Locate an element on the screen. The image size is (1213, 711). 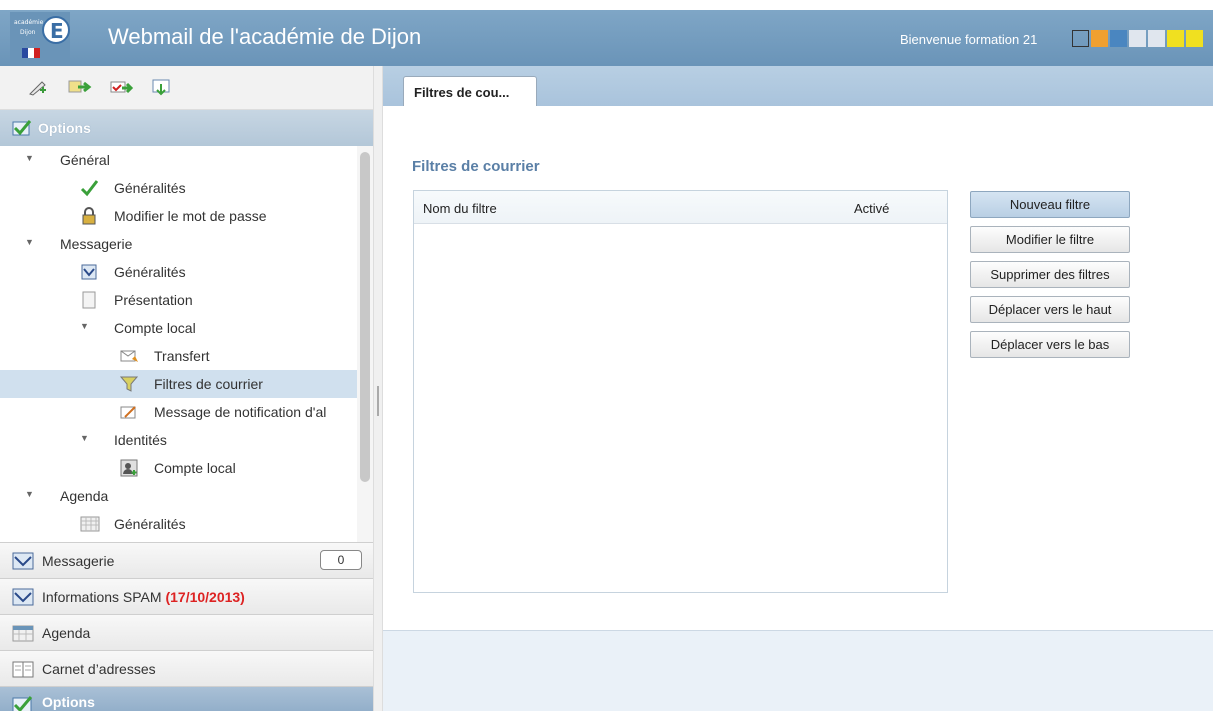
theme-swatches is located at coordinates (1137, 38).